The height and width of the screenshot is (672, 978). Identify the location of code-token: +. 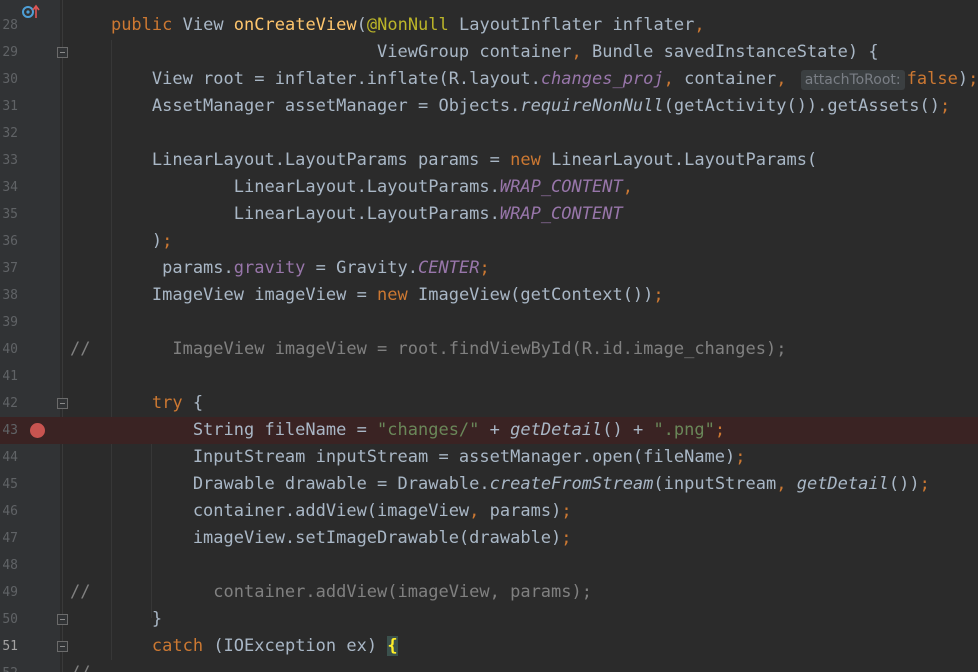
(495, 430).